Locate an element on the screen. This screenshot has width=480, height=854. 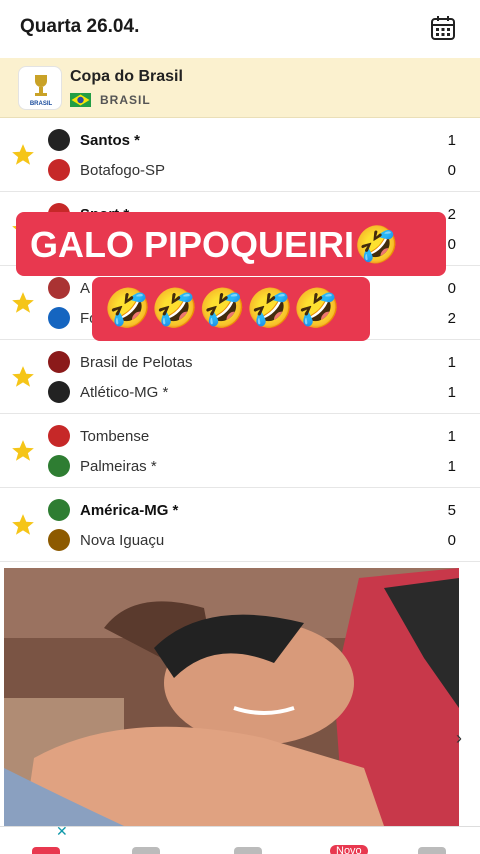
tab-scores is located at coordinates (46, 850).